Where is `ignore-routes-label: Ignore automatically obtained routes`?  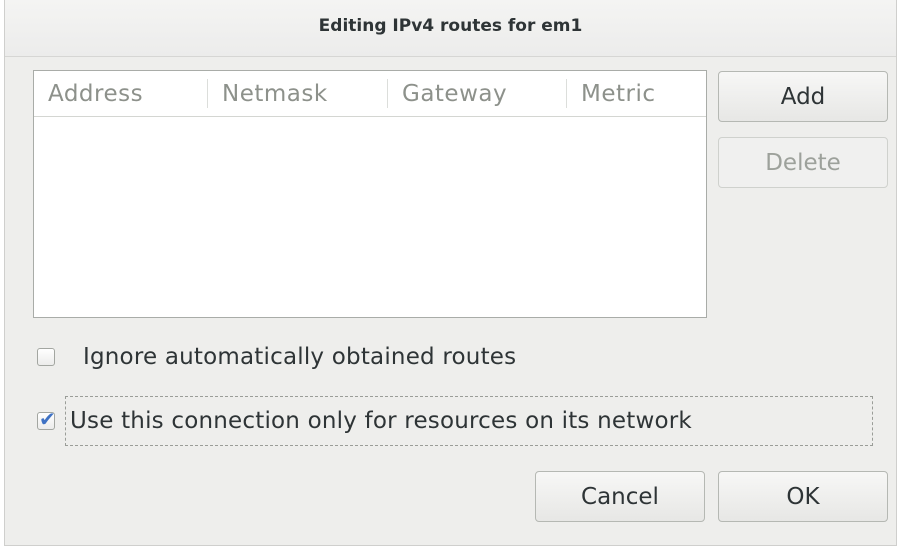 ignore-routes-label: Ignore automatically obtained routes is located at coordinates (300, 357).